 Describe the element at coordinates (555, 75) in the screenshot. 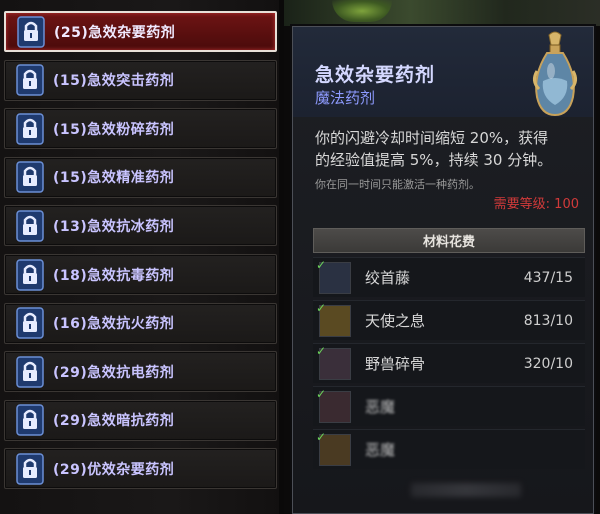

I see `potion-bottle-icon` at that location.